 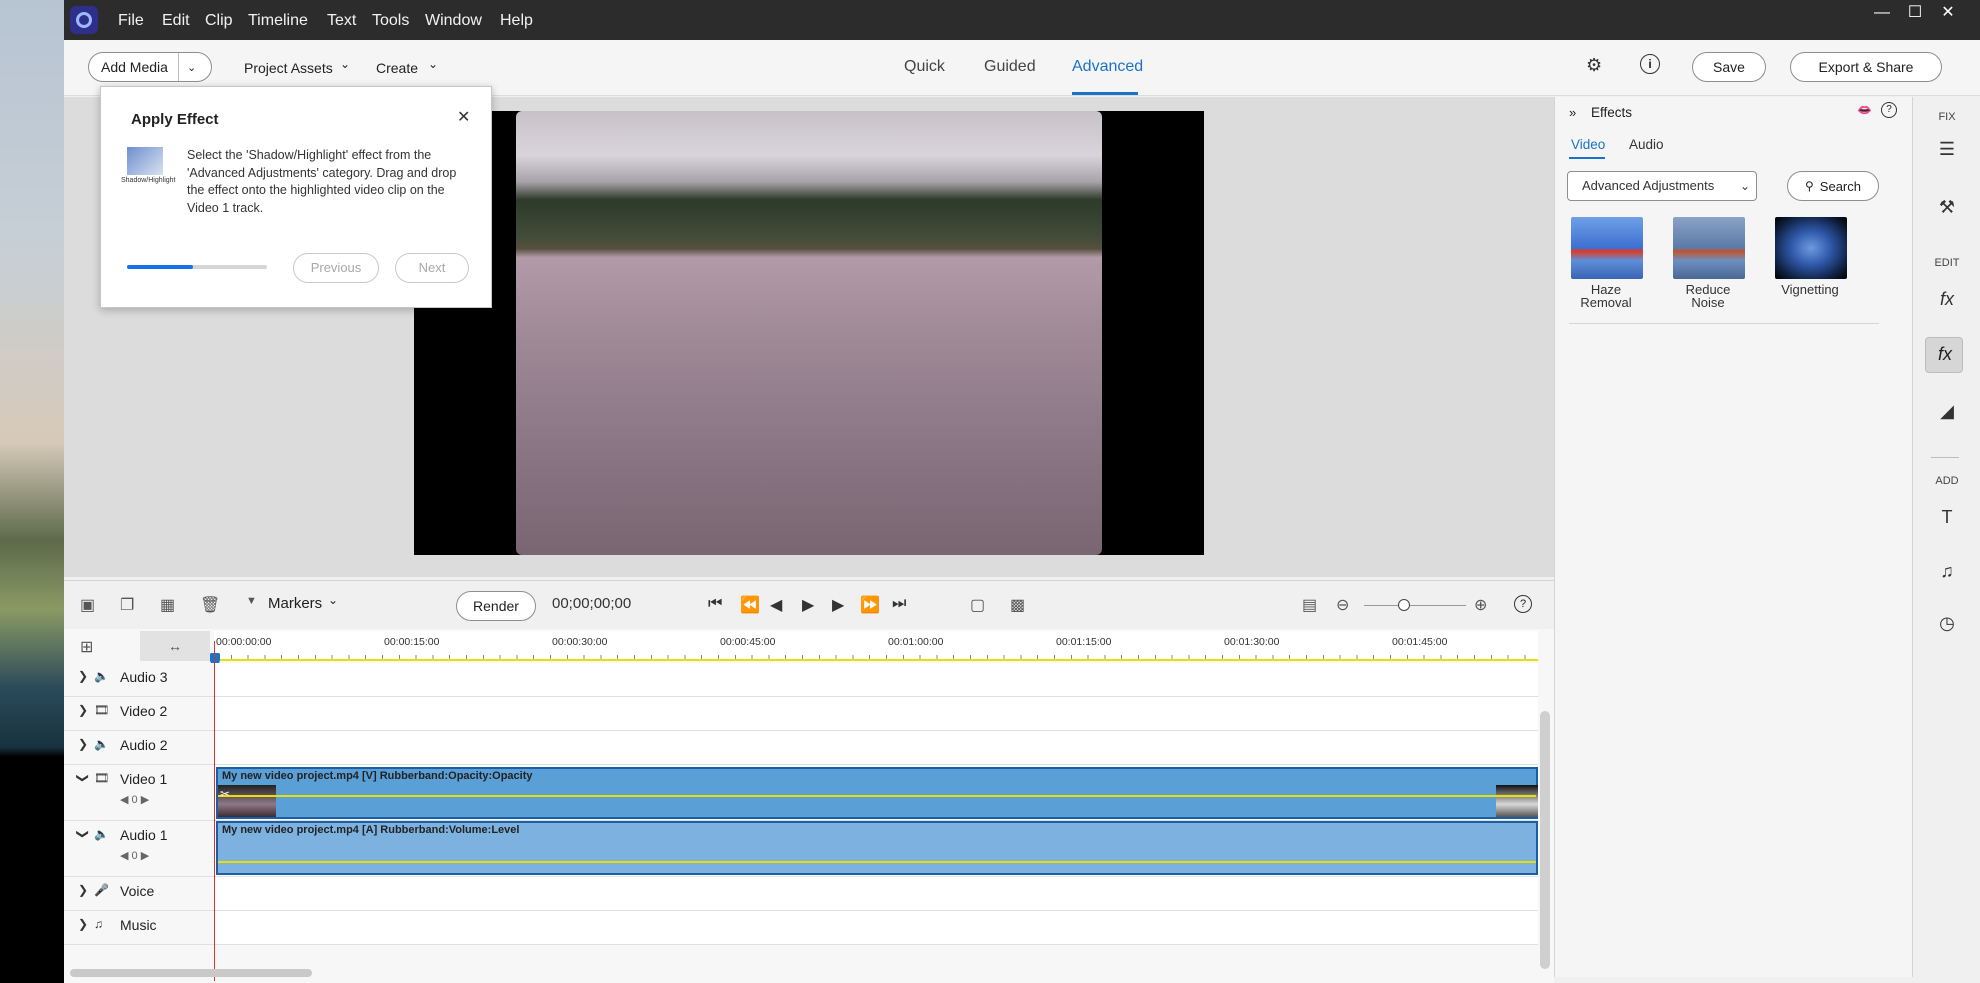 I want to click on color-adjust-icon: ◢, so click(x=1946, y=411).